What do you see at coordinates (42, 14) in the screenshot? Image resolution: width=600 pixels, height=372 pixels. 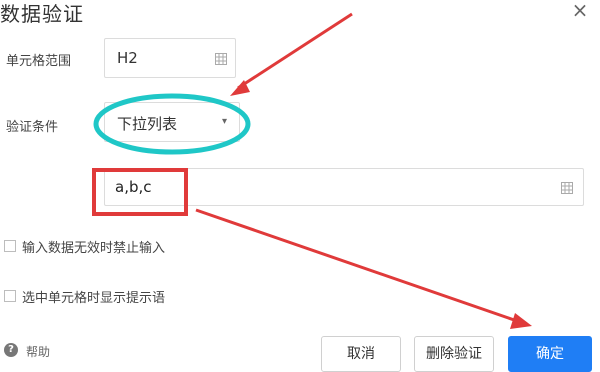 I see `dialog-title: 数据验证` at bounding box center [42, 14].